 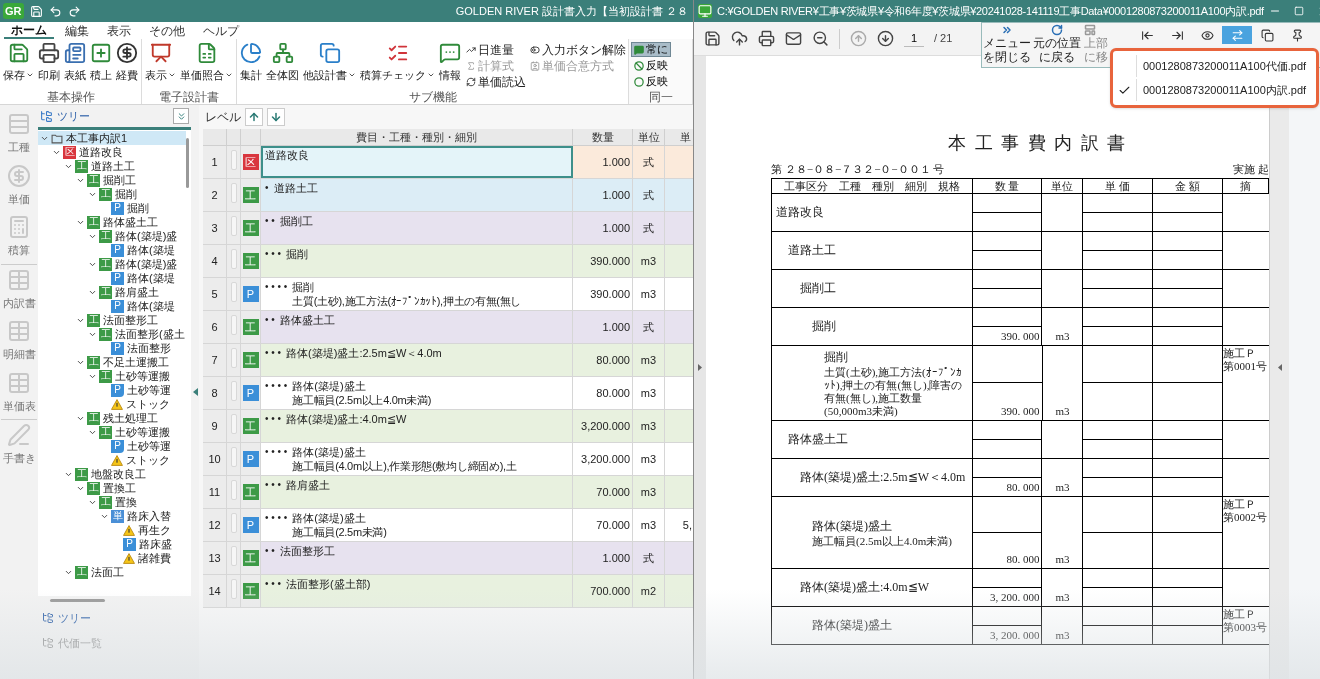 I want to click on name-cell: • • • 路体(築堤)盛土:2.5m≦W＜4.0m, so click(x=417, y=360).